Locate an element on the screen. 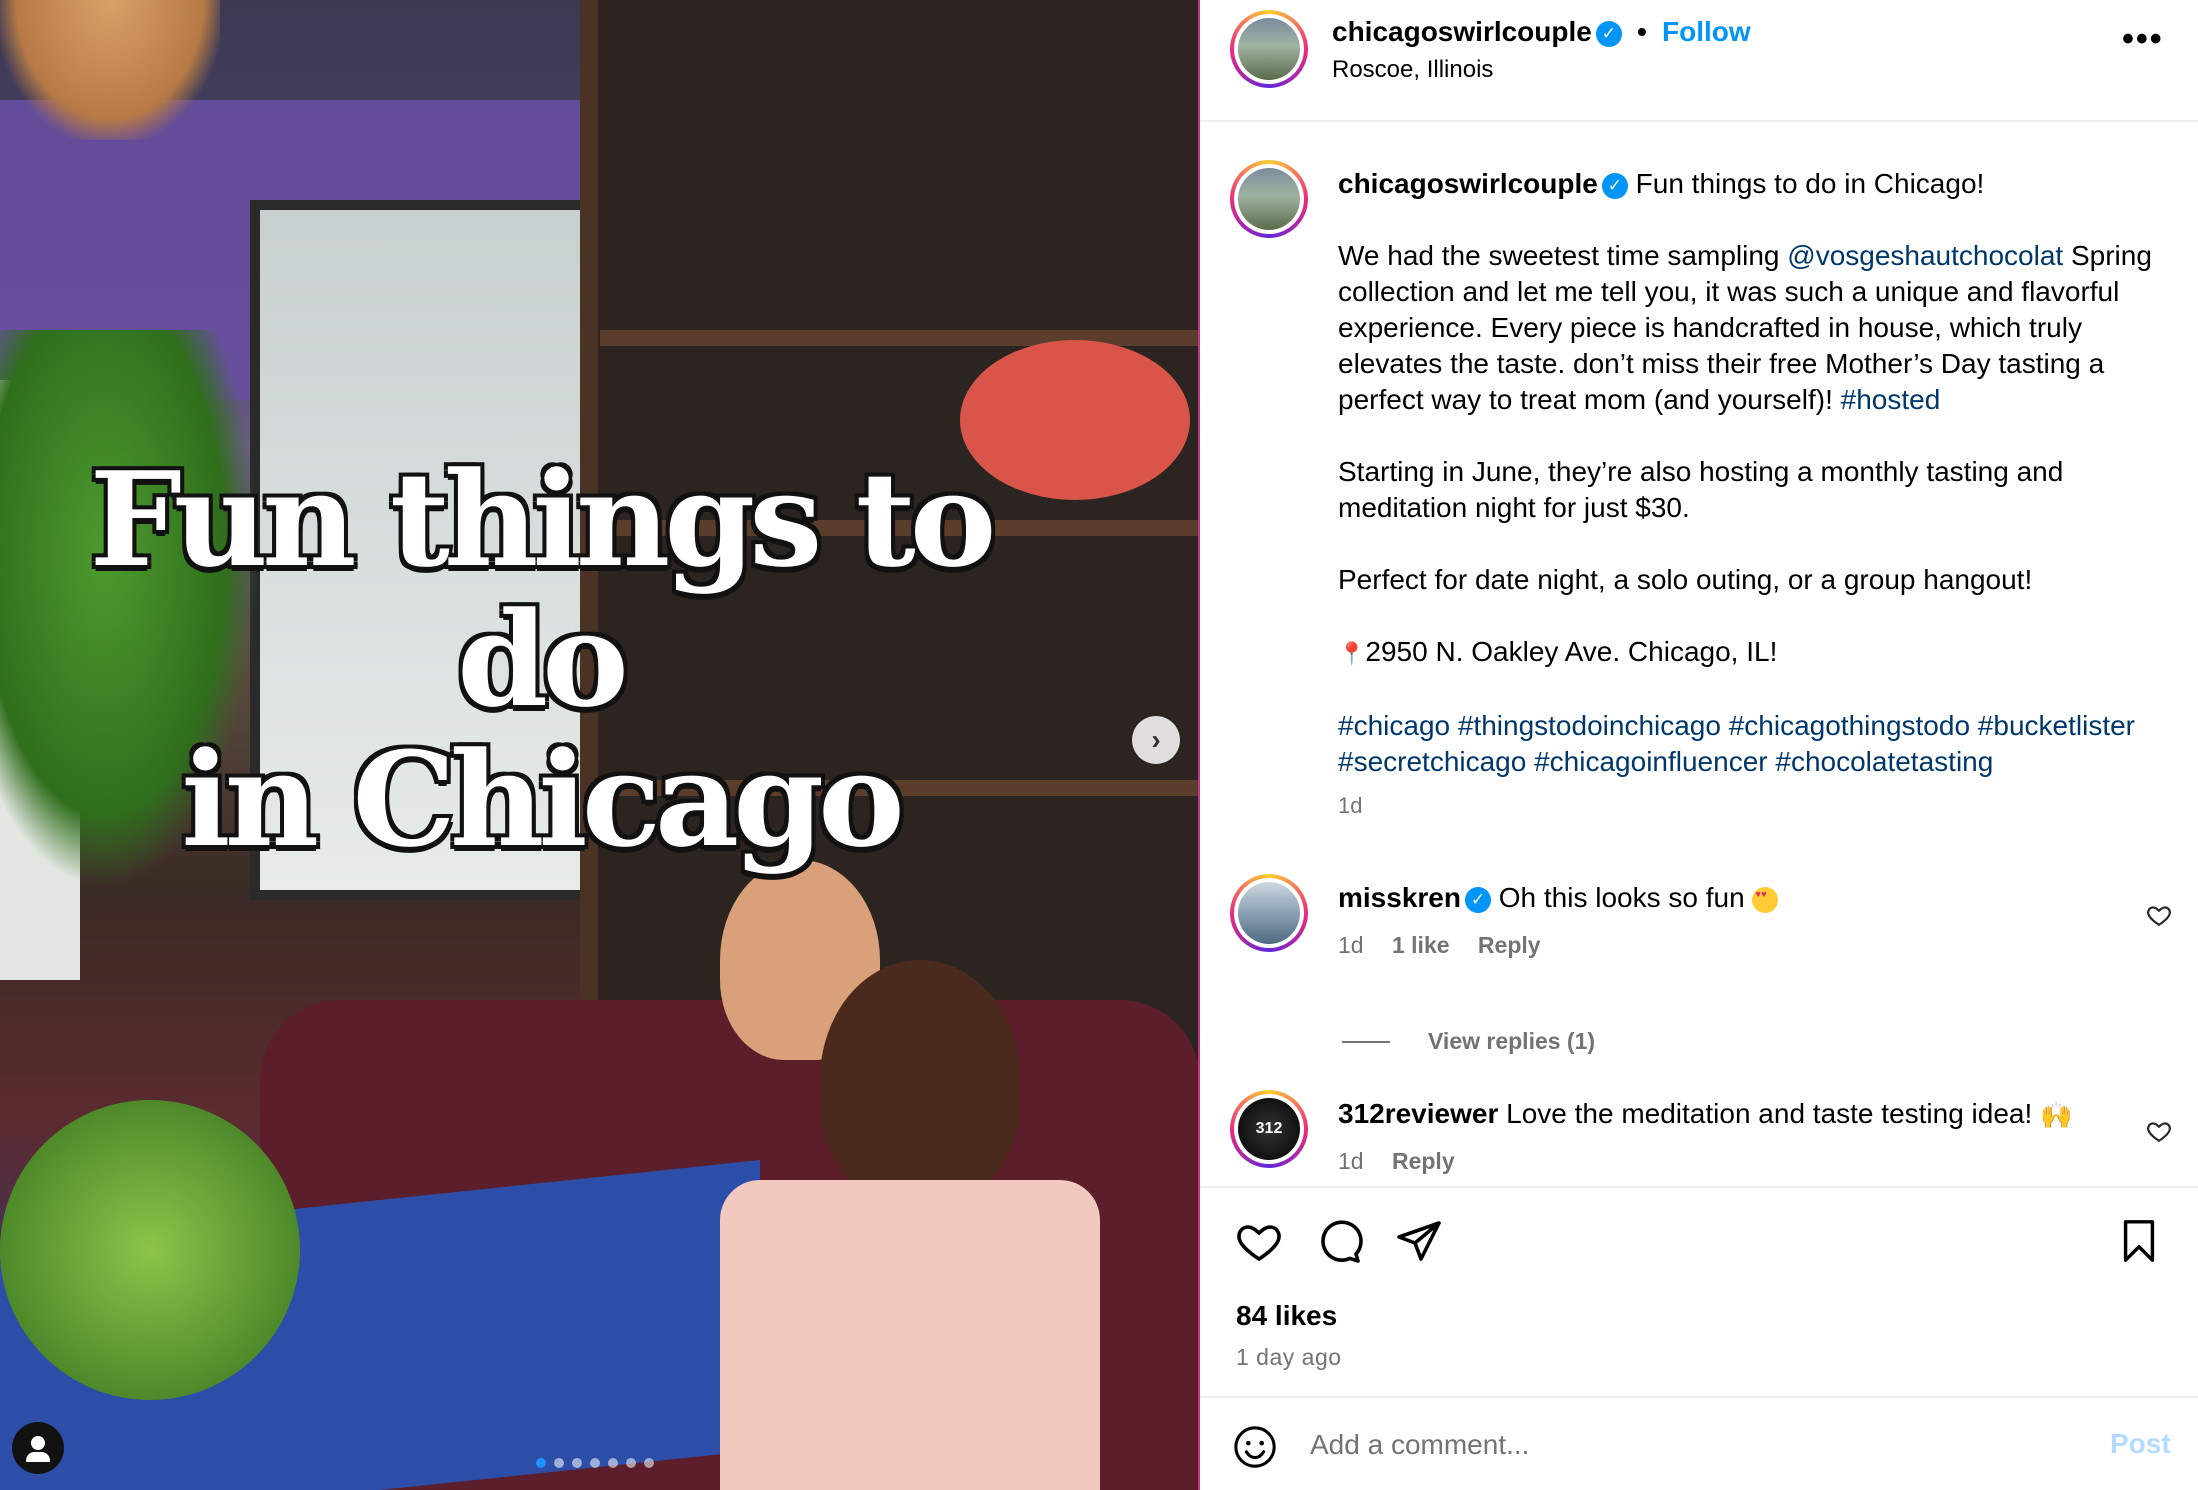  chevron-right-icon: › is located at coordinates (1156, 739).